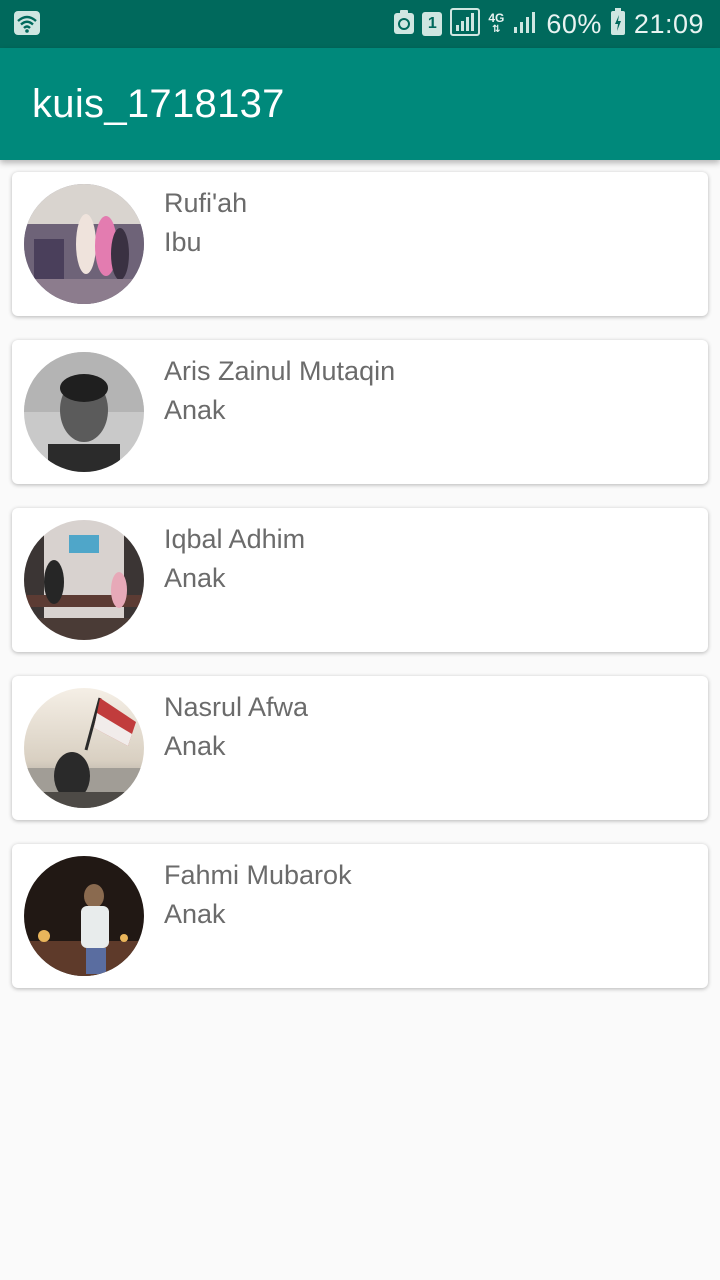 The height and width of the screenshot is (1280, 720). What do you see at coordinates (525, 24) in the screenshot?
I see `signal-bars-icon` at bounding box center [525, 24].